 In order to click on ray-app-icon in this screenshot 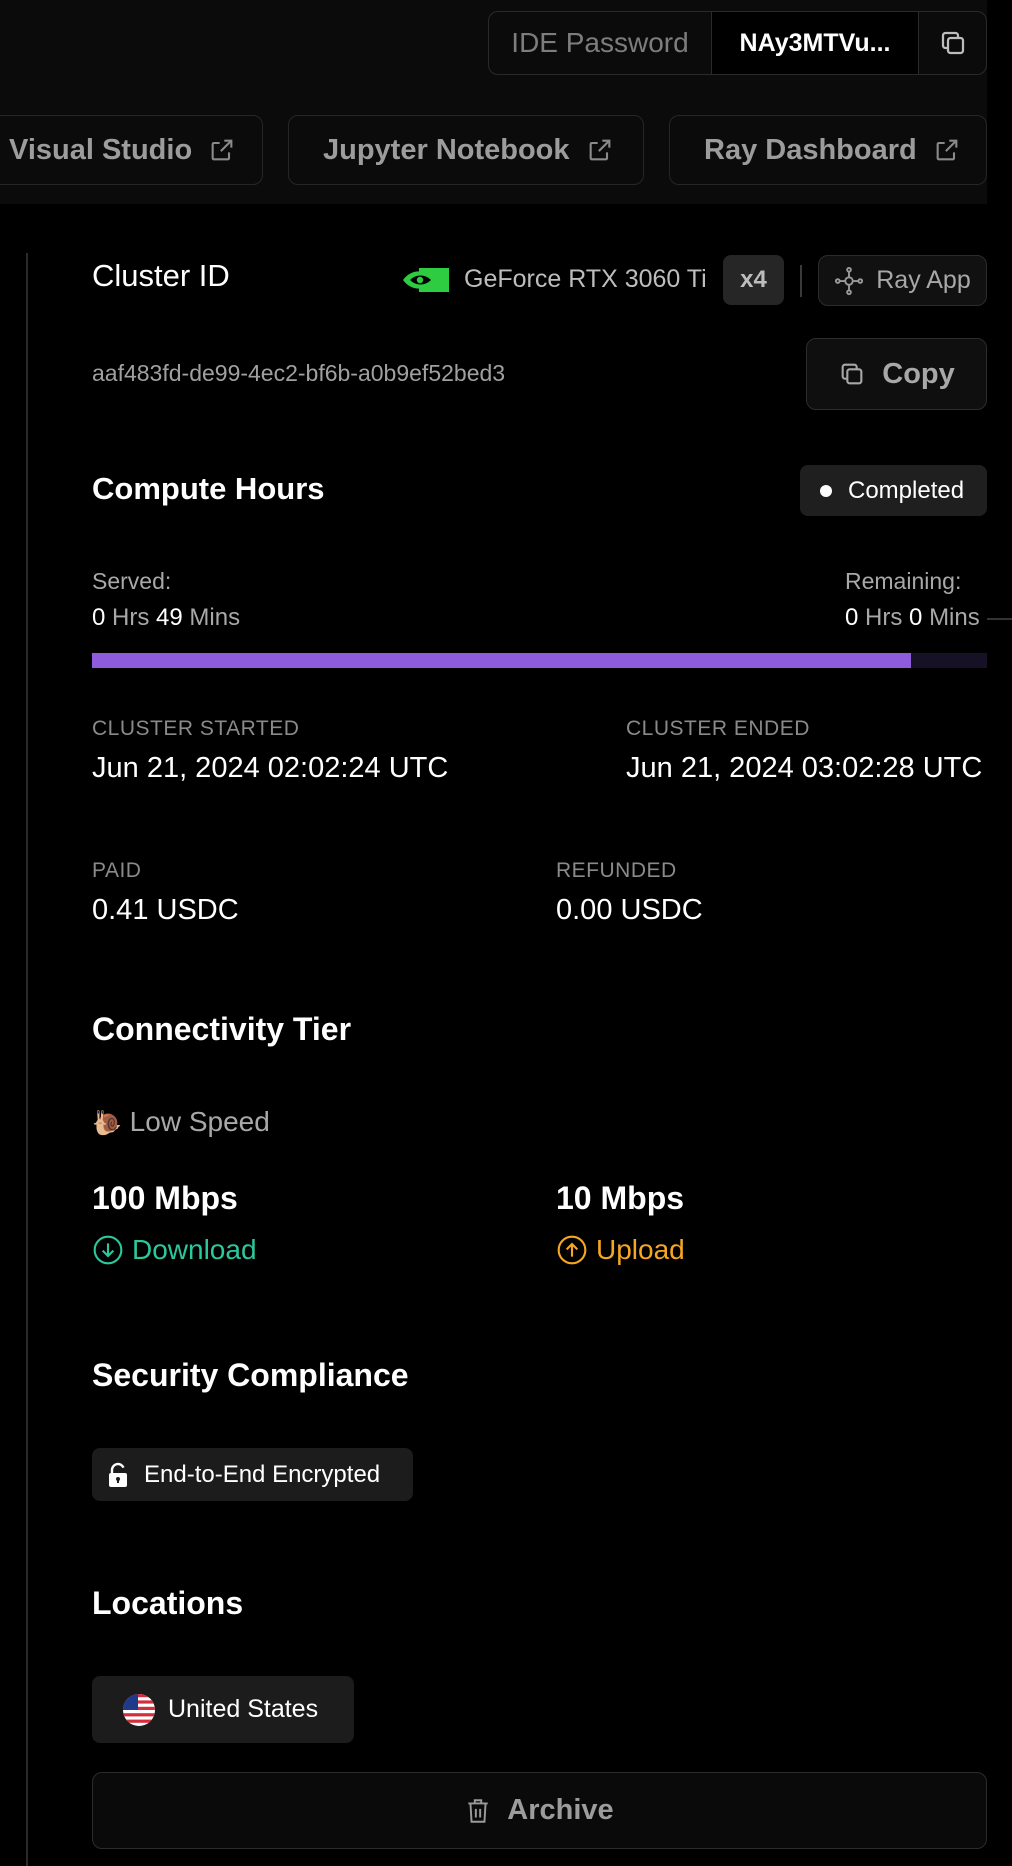, I will do `click(849, 280)`.